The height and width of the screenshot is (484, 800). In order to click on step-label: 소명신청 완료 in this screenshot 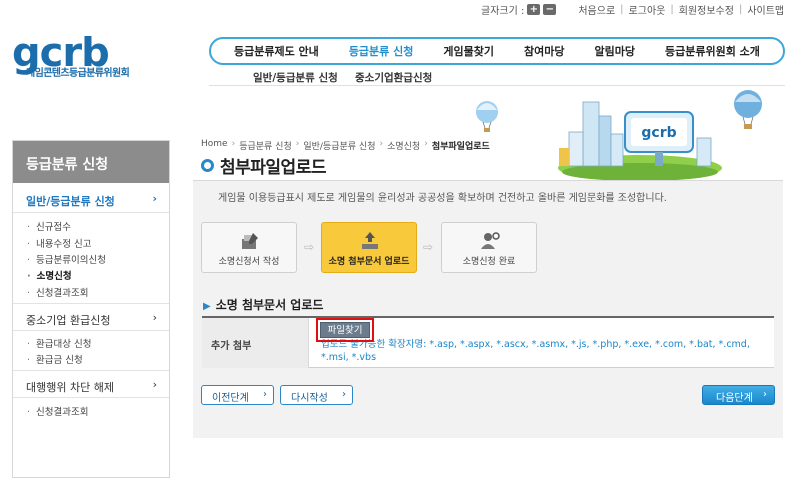, I will do `click(489, 262)`.